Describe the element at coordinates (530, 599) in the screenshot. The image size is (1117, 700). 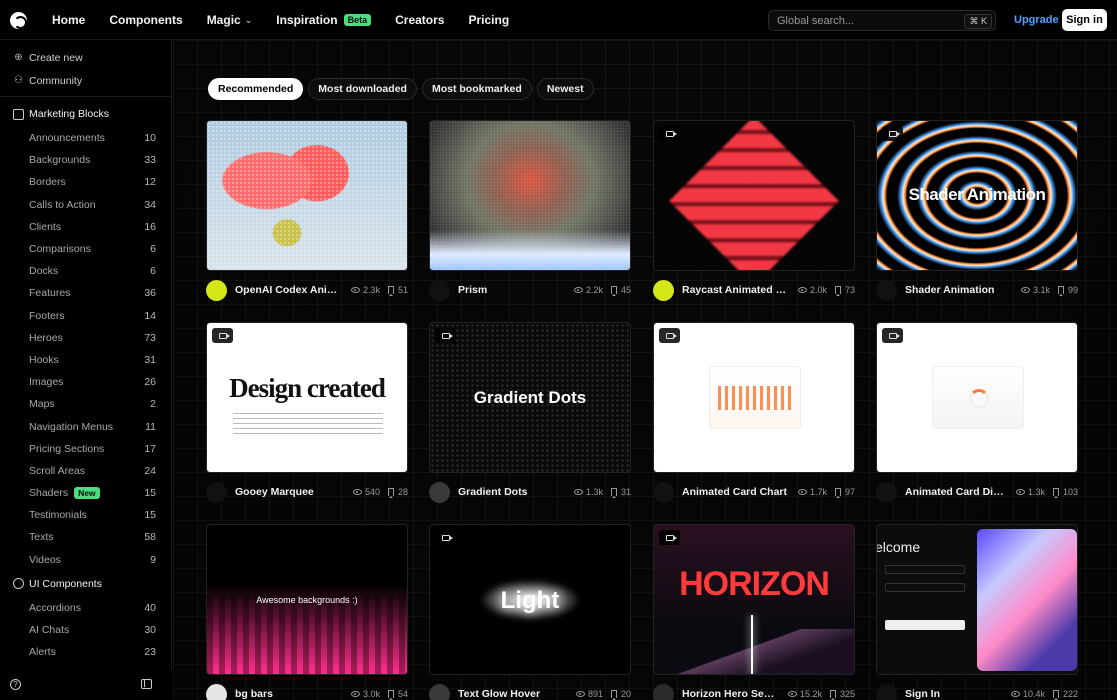
I see `card-thumbnail: Light` at that location.